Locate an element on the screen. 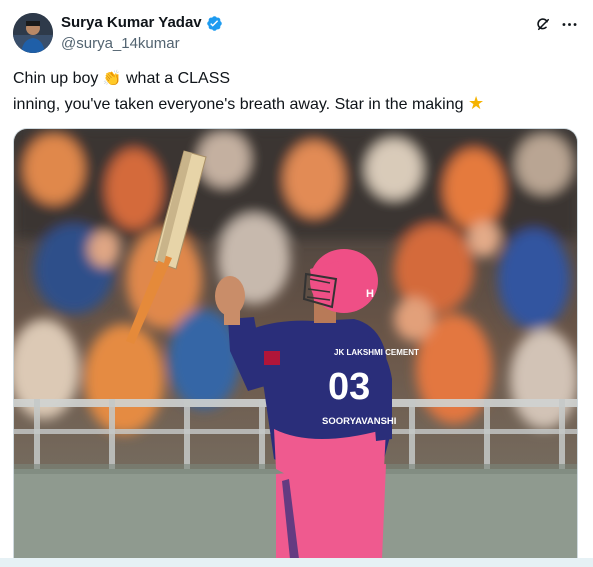 The image size is (593, 567). grok-button is located at coordinates (543, 24).